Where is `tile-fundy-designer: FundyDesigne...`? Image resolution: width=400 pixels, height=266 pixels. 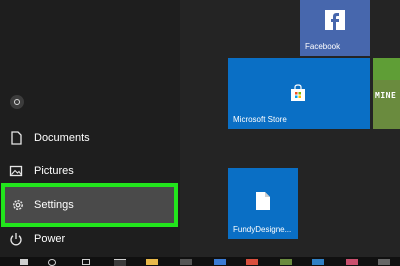
tile-fundy-designer: FundyDesigne... is located at coordinates (263, 203).